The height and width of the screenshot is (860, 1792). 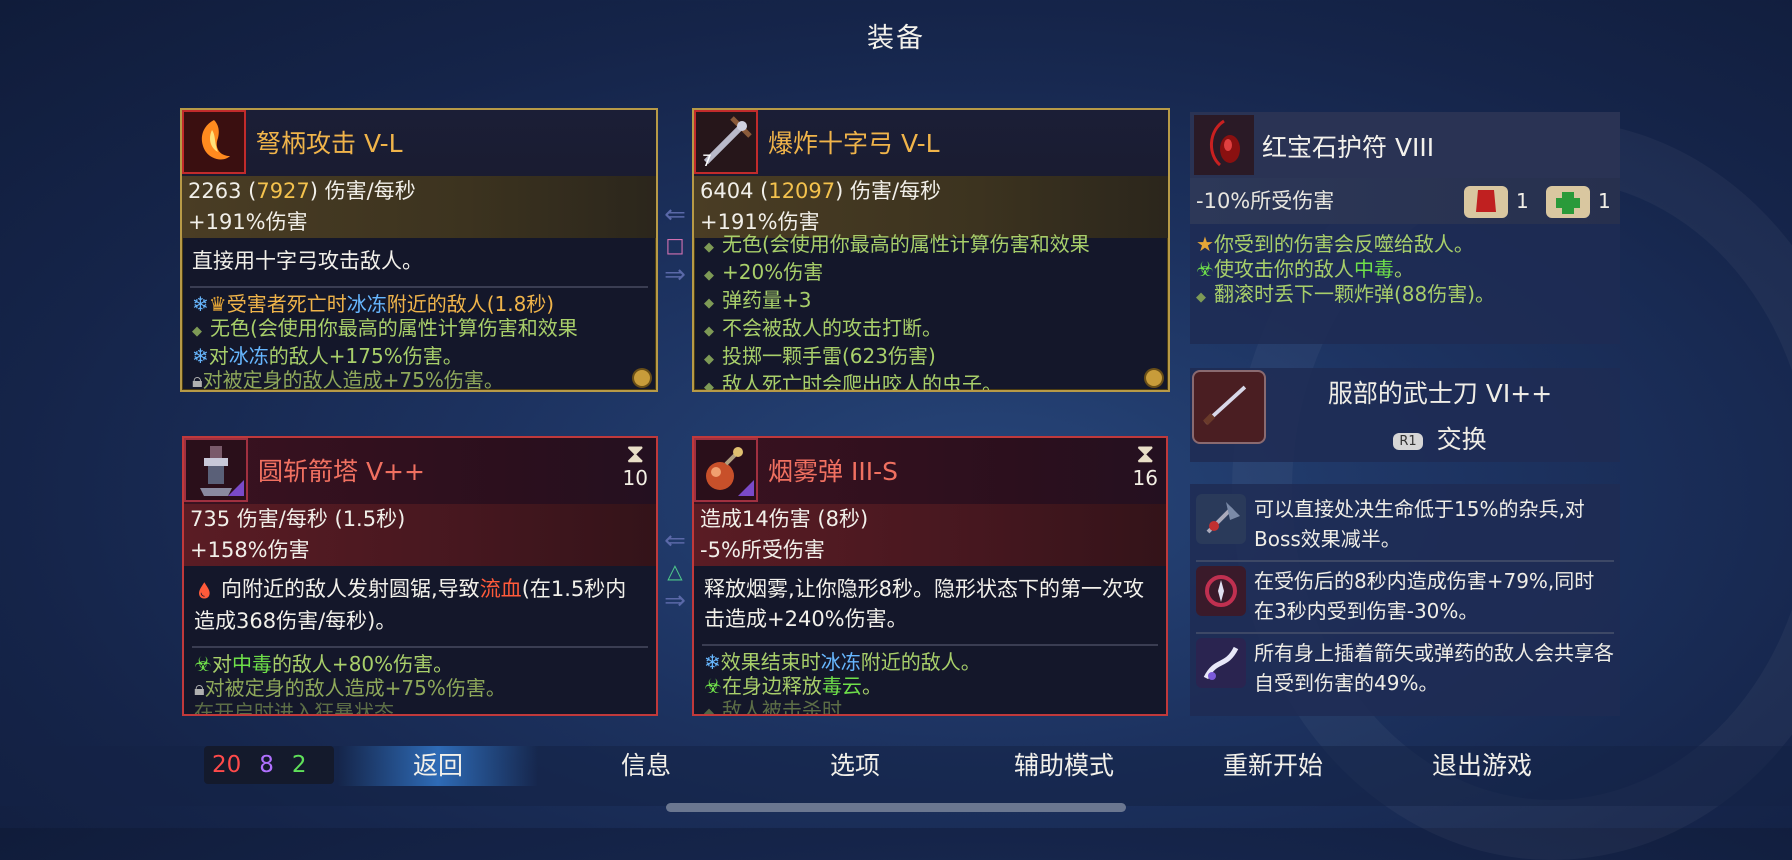 What do you see at coordinates (1568, 202) in the screenshot?
I see `survival-scroll-icon` at bounding box center [1568, 202].